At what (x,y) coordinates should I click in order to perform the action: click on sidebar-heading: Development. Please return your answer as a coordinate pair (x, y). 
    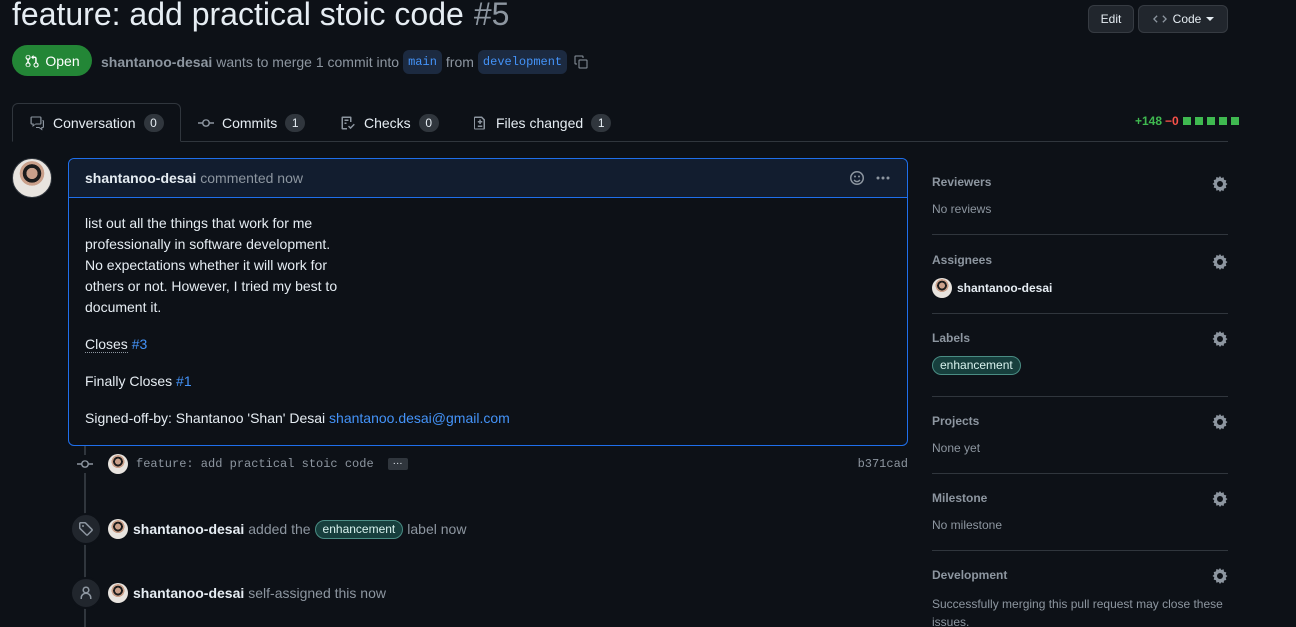
    Looking at the image, I should click on (1080, 575).